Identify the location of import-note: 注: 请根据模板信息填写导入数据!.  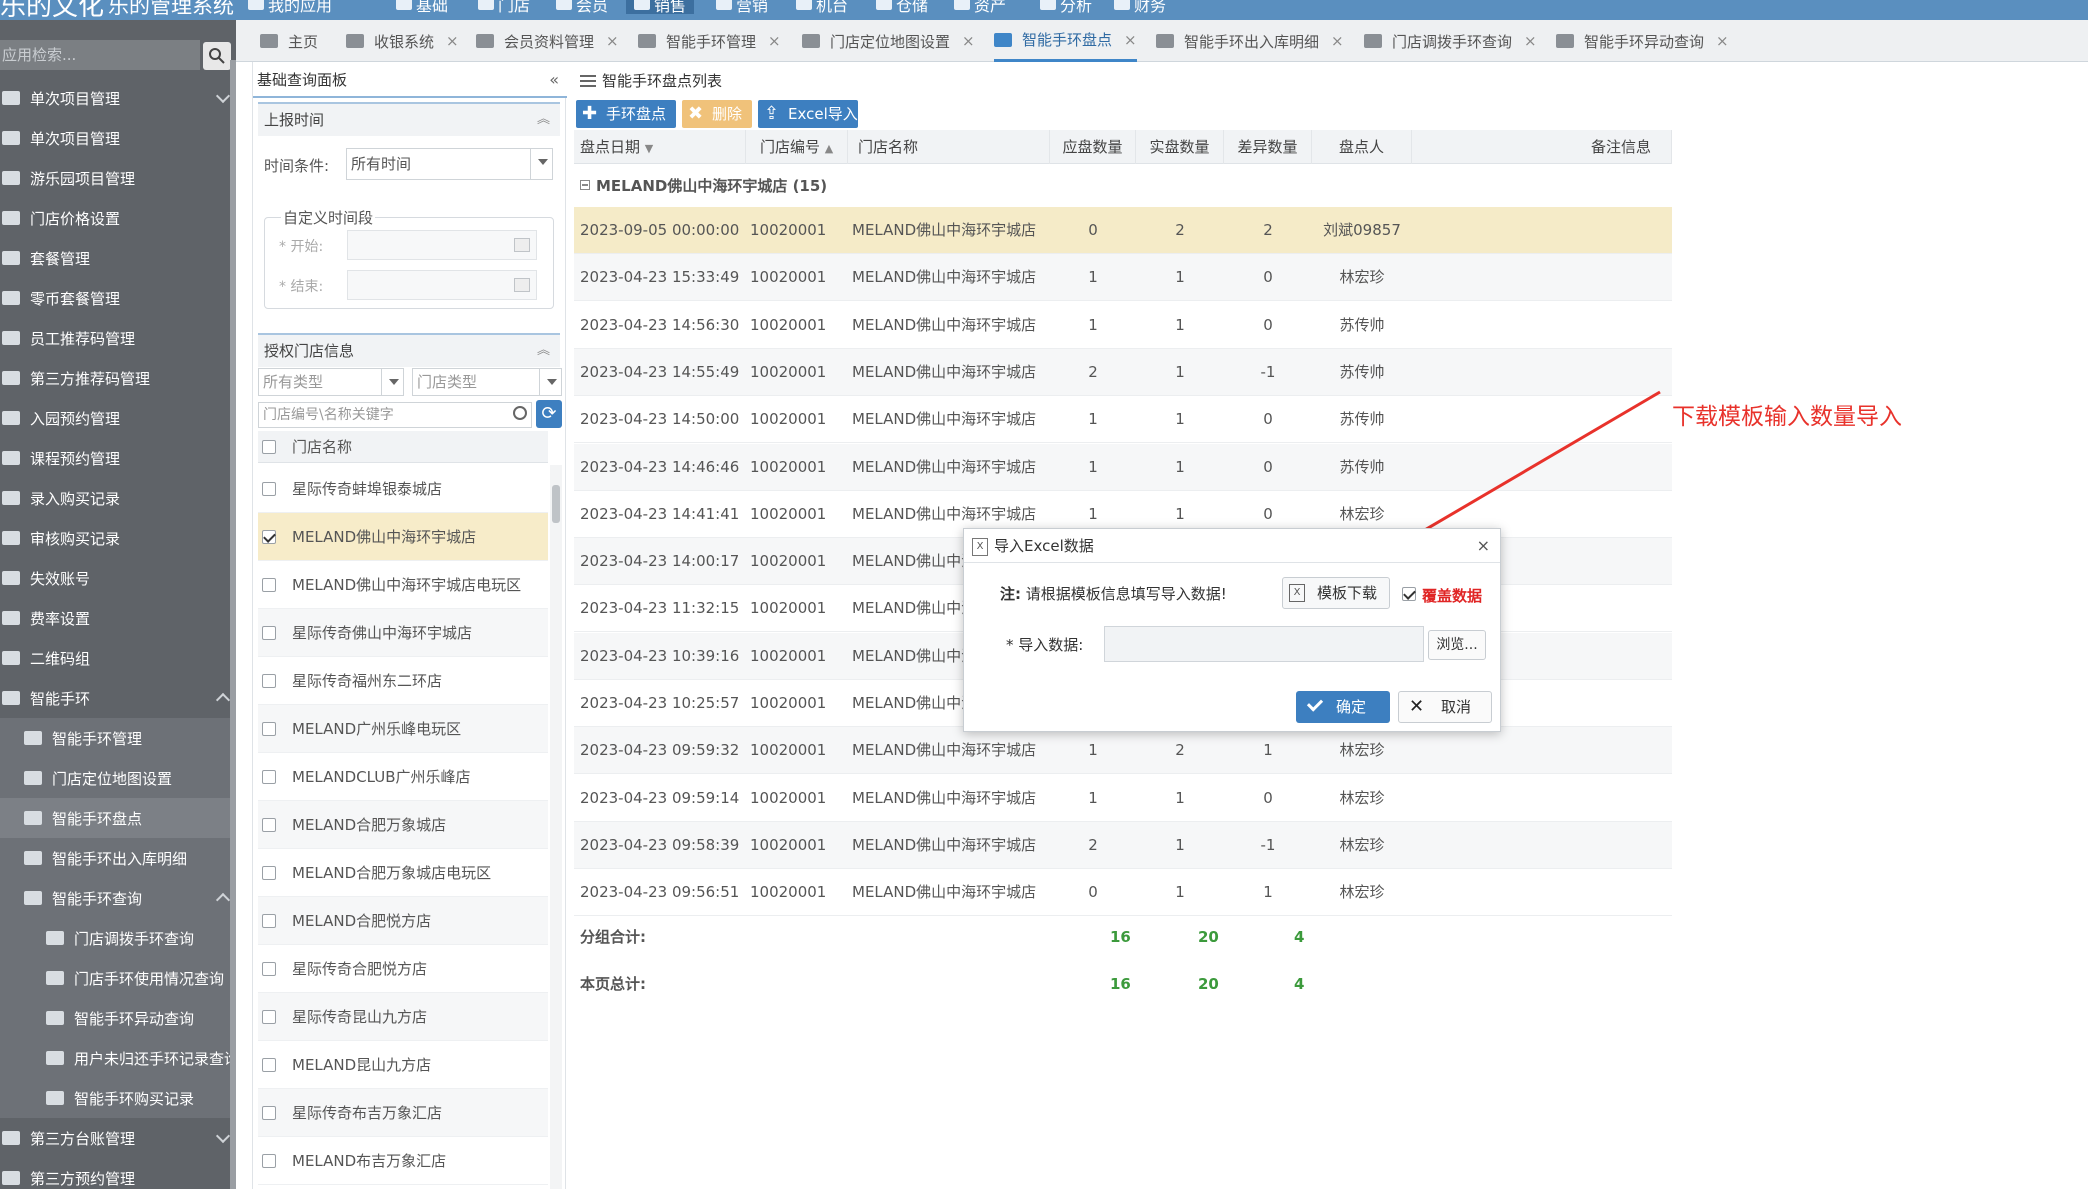
(1113, 593).